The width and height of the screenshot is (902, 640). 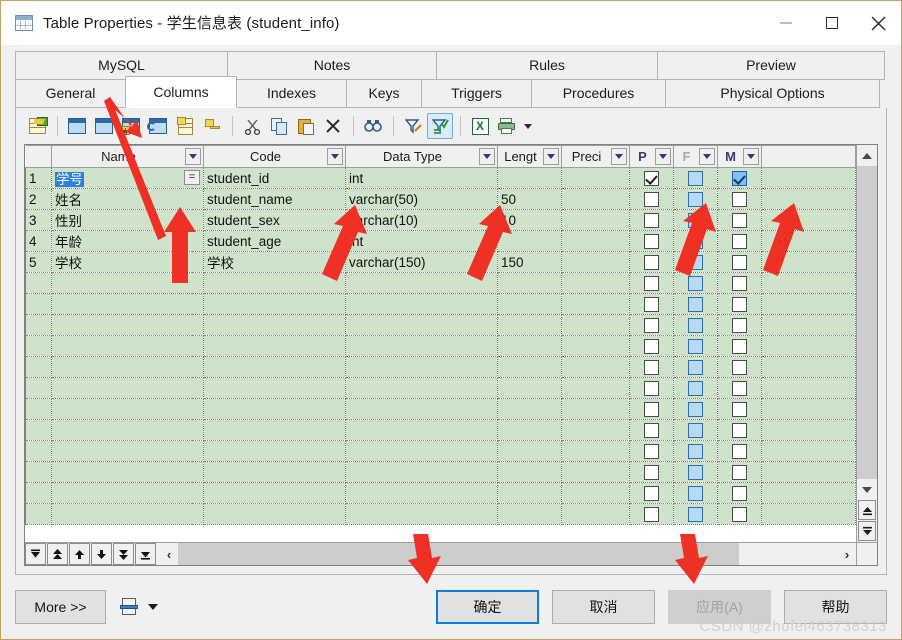 I want to click on cell-length: 50, so click(x=529, y=199).